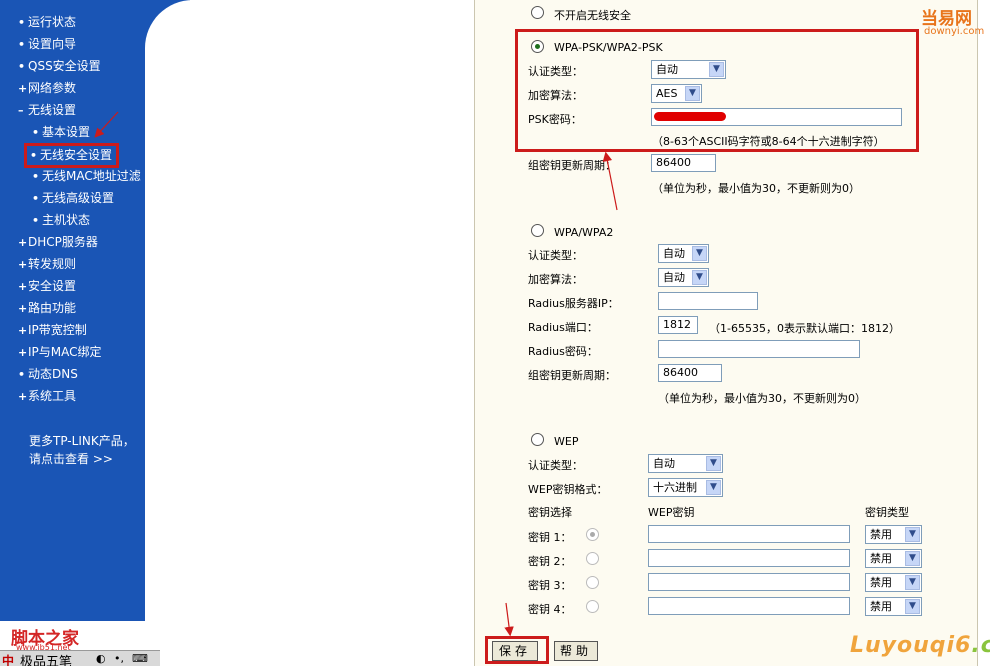 The image size is (990, 666). What do you see at coordinates (563, 351) in the screenshot?
I see `radius-password-label: Radius密码：` at bounding box center [563, 351].